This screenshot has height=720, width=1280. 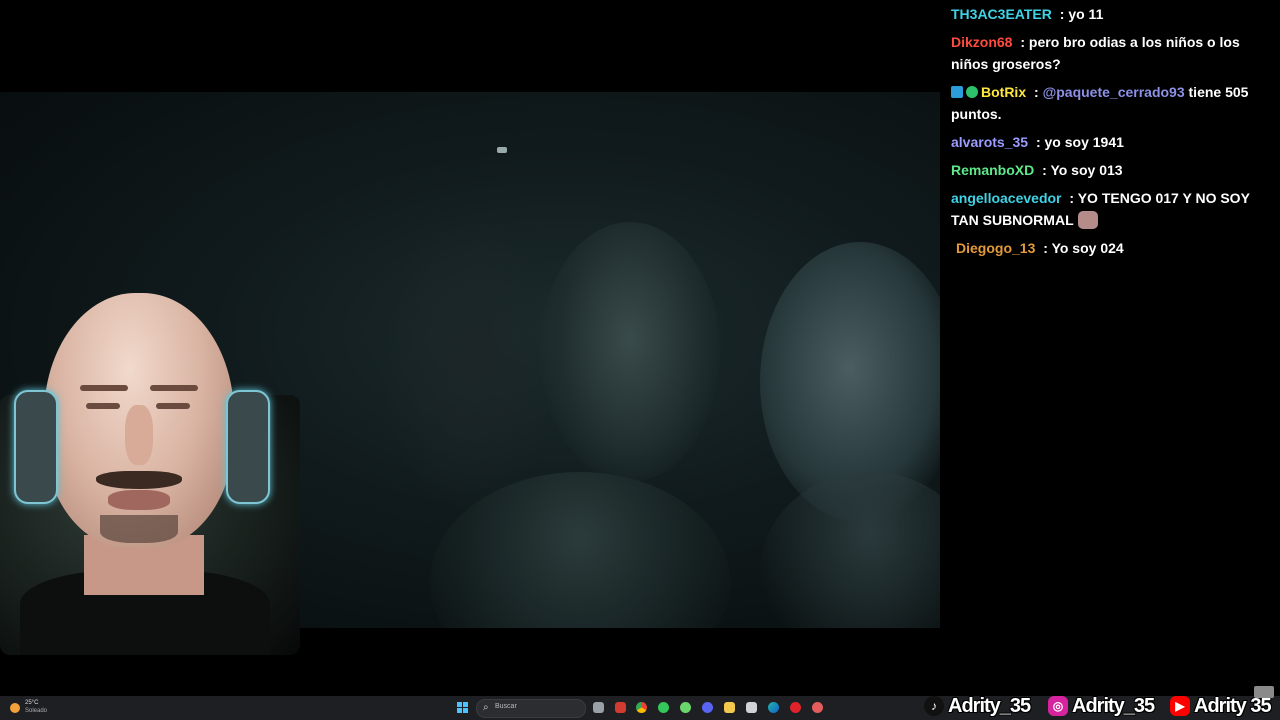 What do you see at coordinates (36, 447) in the screenshot?
I see `headset-left-cup` at bounding box center [36, 447].